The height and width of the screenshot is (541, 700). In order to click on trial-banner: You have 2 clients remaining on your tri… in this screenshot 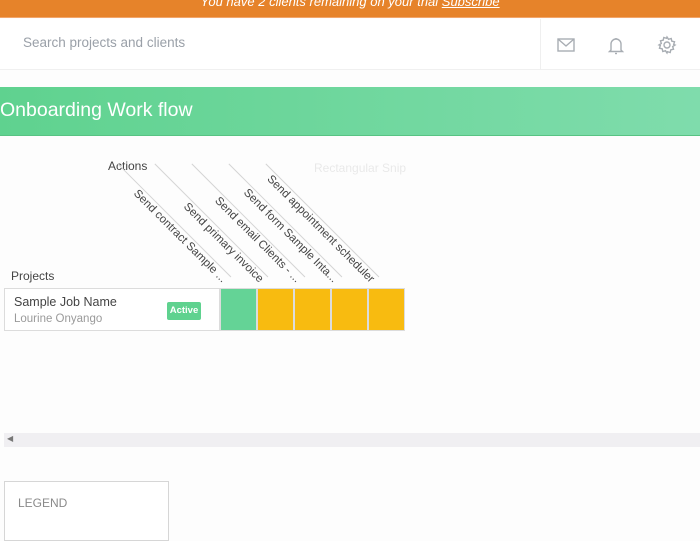, I will do `click(350, 9)`.